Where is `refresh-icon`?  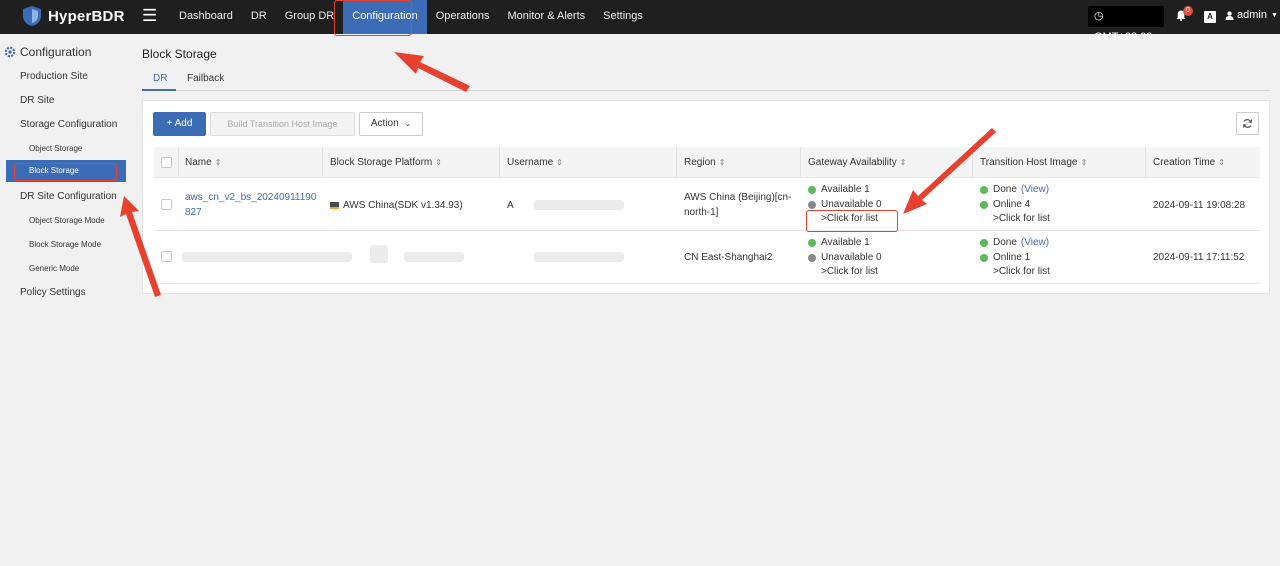
refresh-icon is located at coordinates (1247, 123).